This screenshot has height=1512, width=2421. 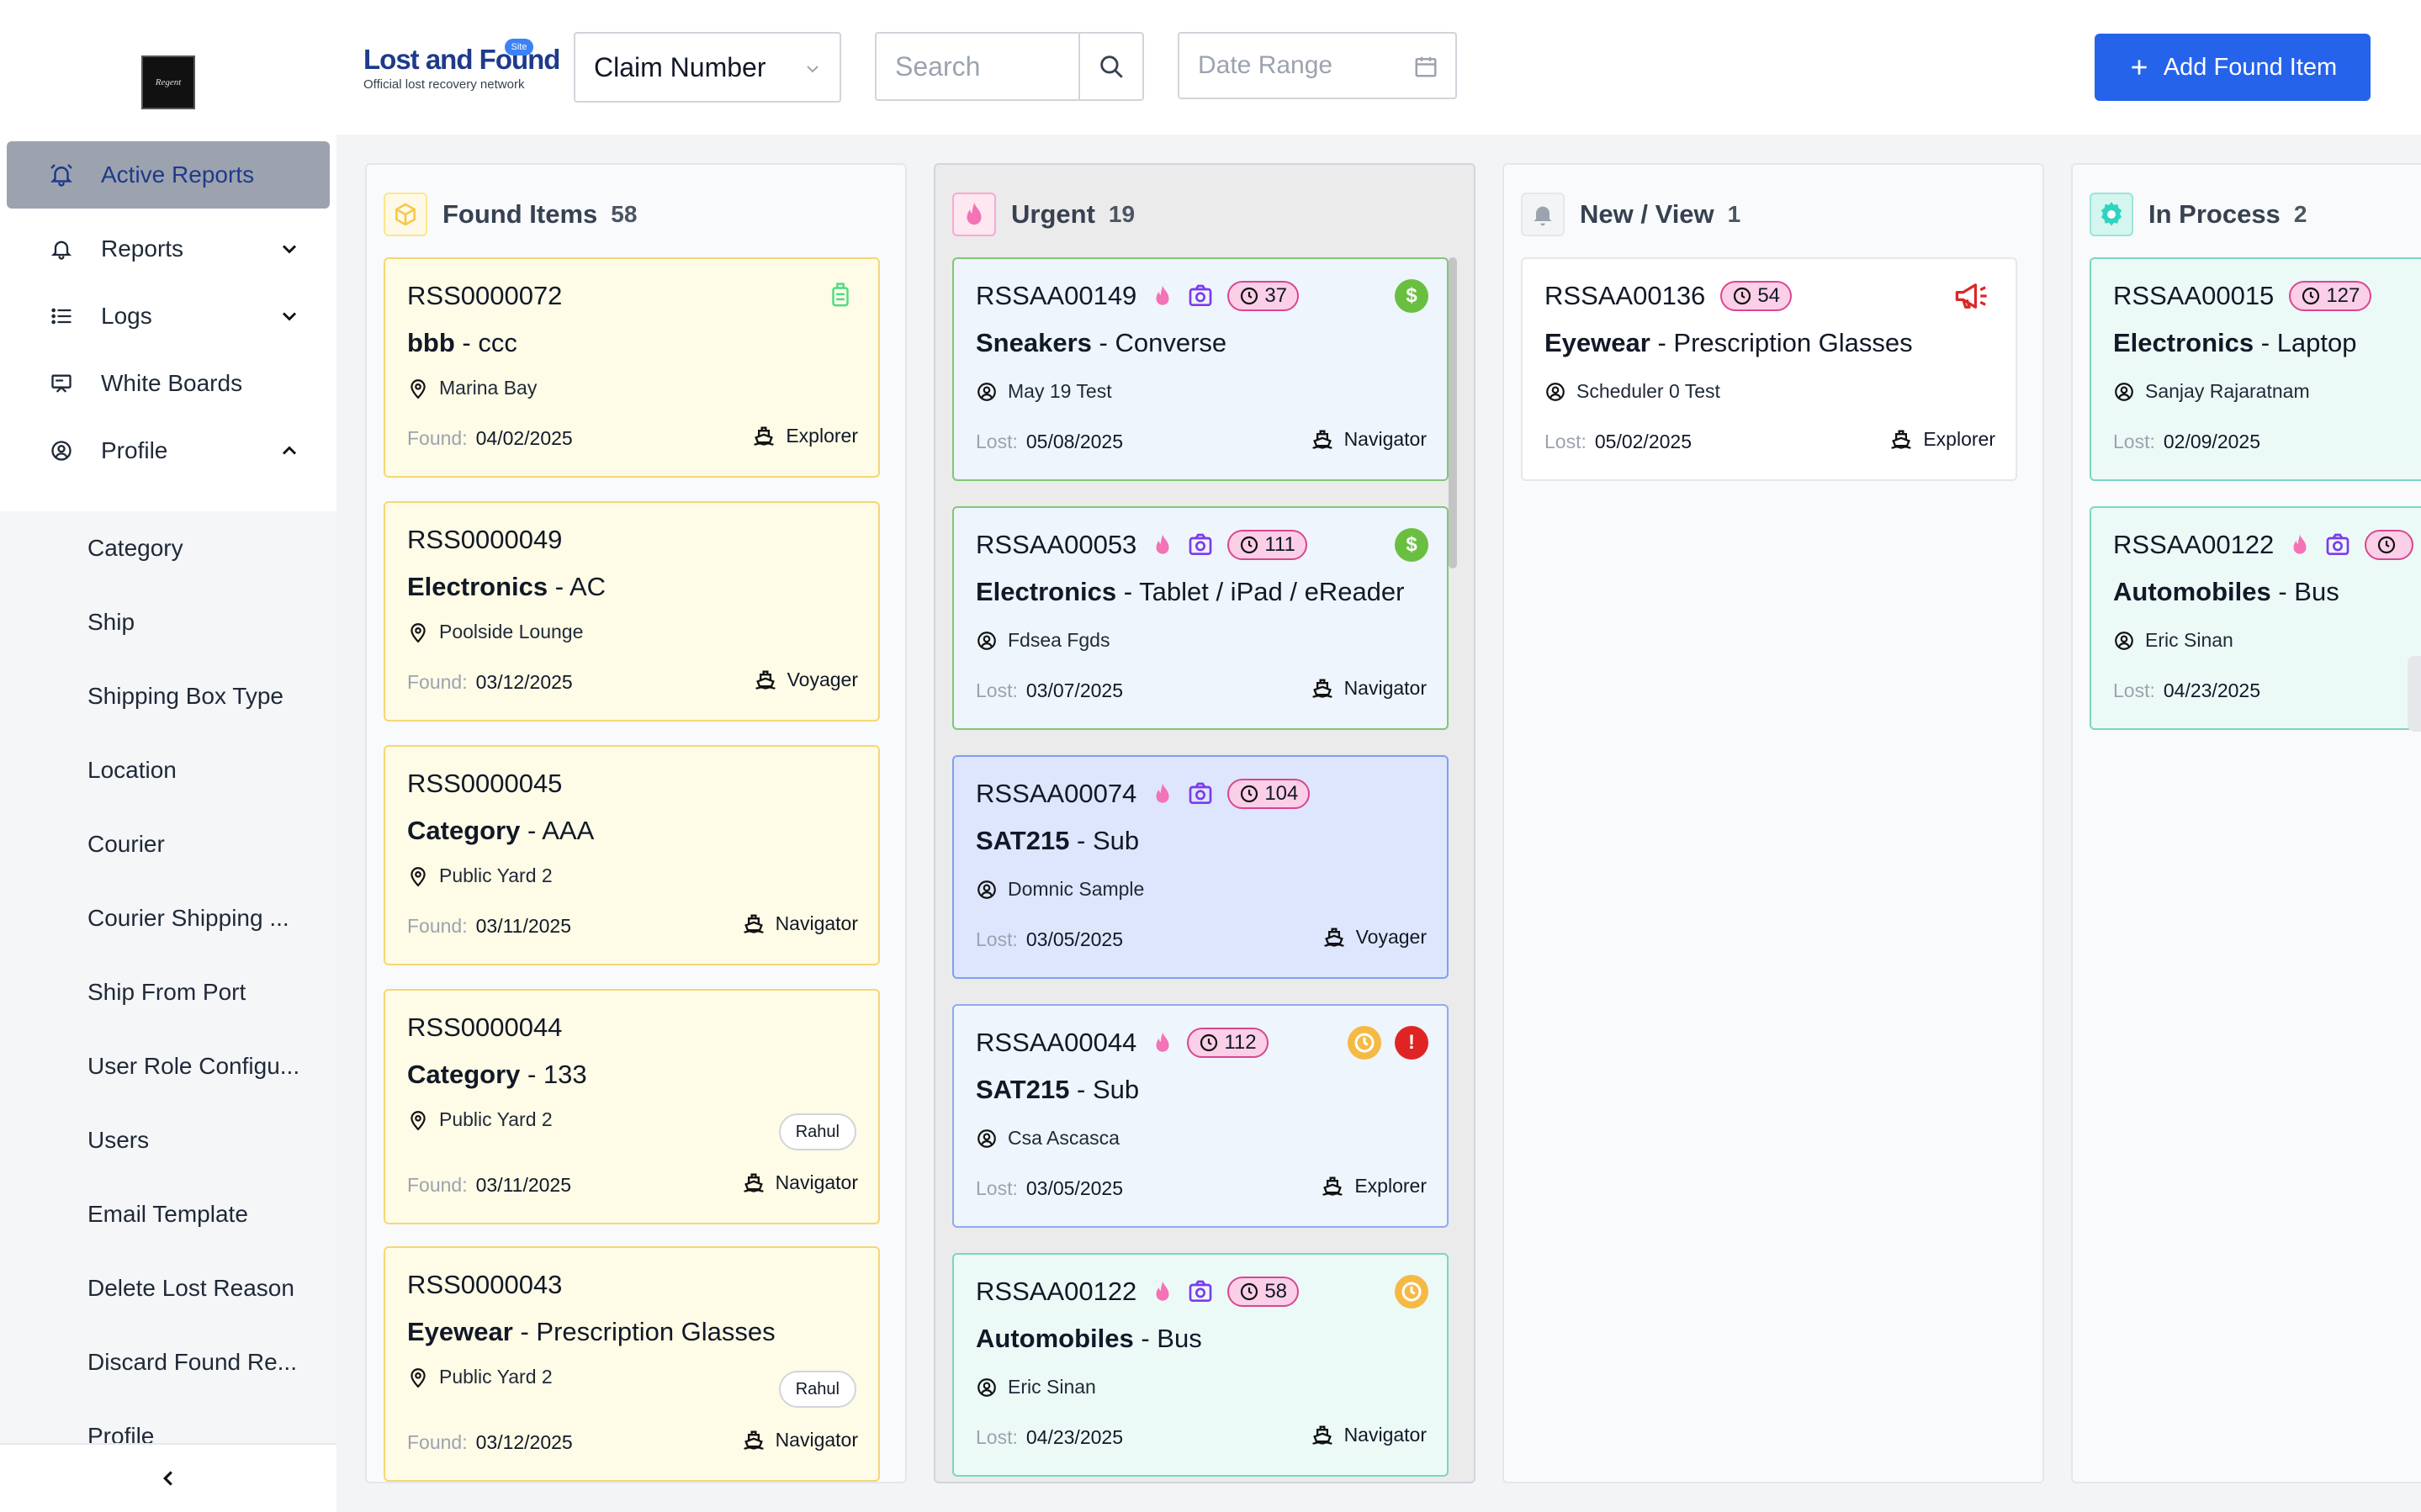 What do you see at coordinates (1276, 295) in the screenshot?
I see `days-open-value: 37` at bounding box center [1276, 295].